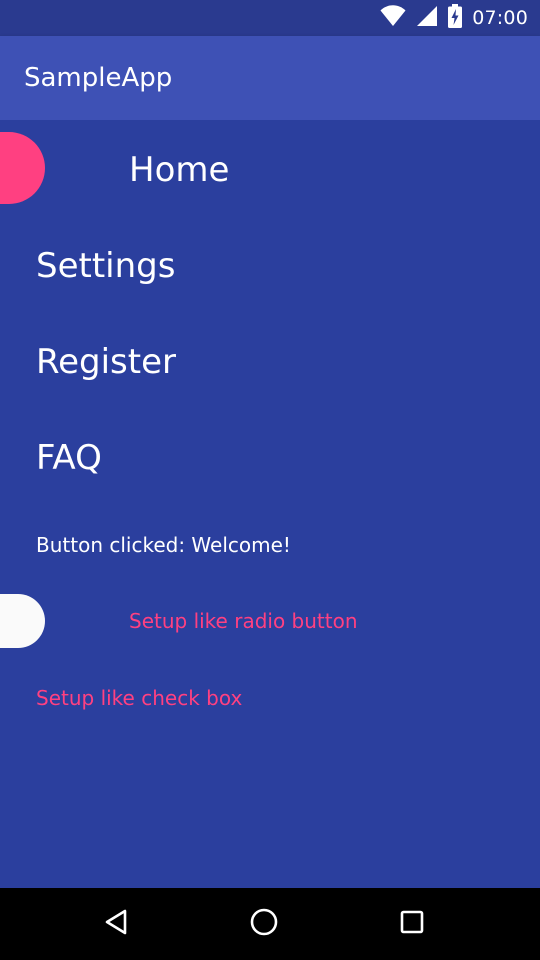 This screenshot has width=540, height=960. What do you see at coordinates (163, 545) in the screenshot?
I see `status-message: Button clicked: Welcome!` at bounding box center [163, 545].